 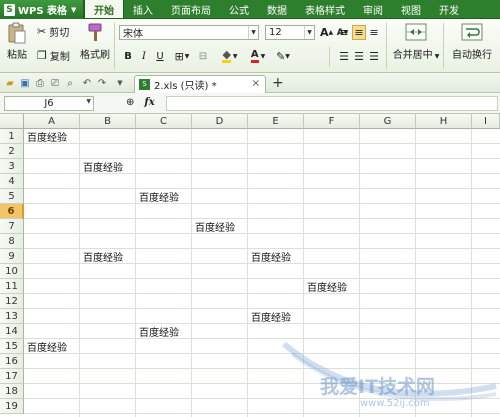 What do you see at coordinates (12, 316) in the screenshot?
I see `row-header-13: 13` at bounding box center [12, 316].